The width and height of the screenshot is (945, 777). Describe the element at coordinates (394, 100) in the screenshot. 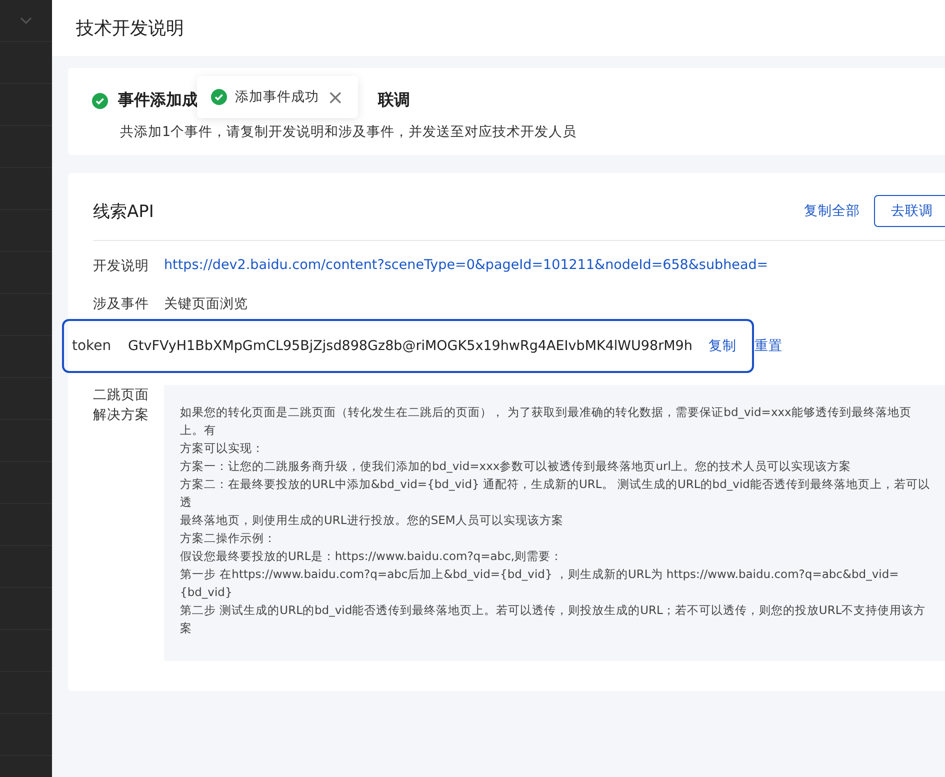

I see `result-heading: 联调` at that location.